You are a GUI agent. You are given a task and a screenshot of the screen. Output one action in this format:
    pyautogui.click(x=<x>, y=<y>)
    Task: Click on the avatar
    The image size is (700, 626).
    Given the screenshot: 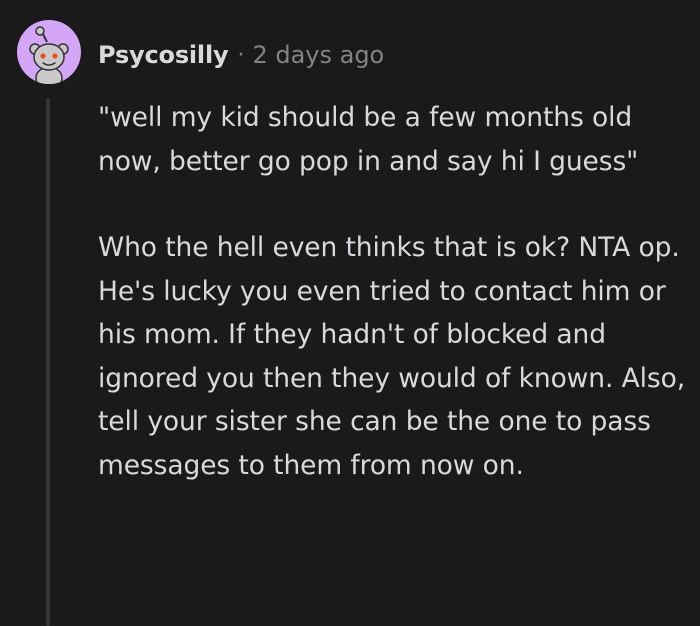 What is the action you would take?
    pyautogui.click(x=49, y=52)
    